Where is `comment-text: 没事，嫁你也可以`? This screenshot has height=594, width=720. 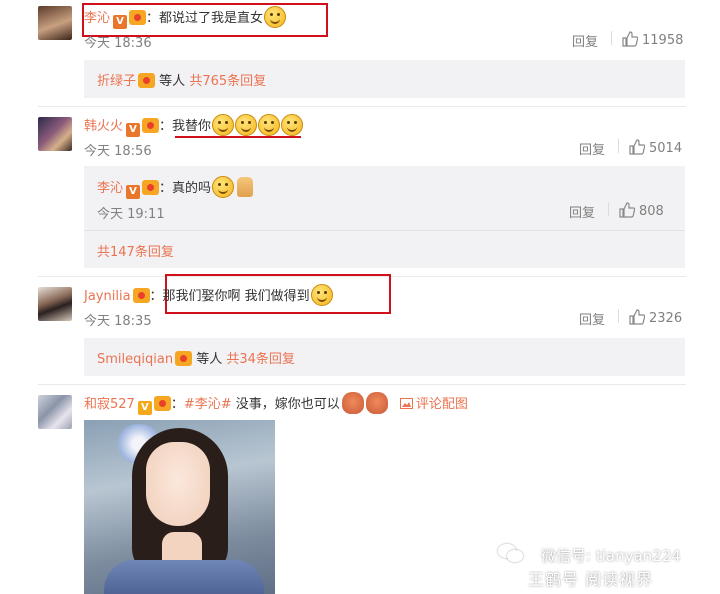
comment-text: 没事，嫁你也可以 is located at coordinates (285, 404).